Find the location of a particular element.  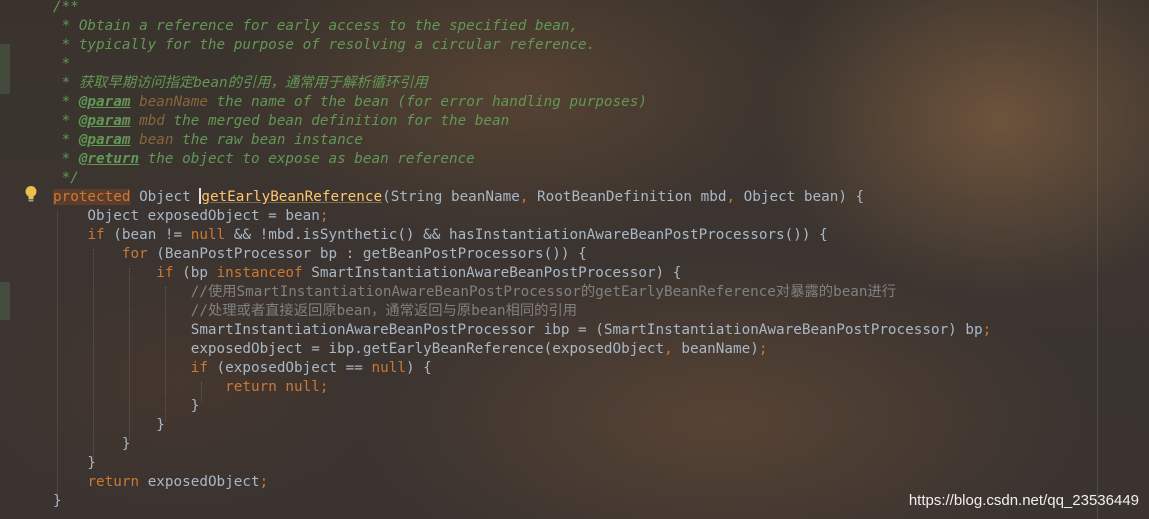

code-token: the object to expose as bean reference is located at coordinates (307, 159).